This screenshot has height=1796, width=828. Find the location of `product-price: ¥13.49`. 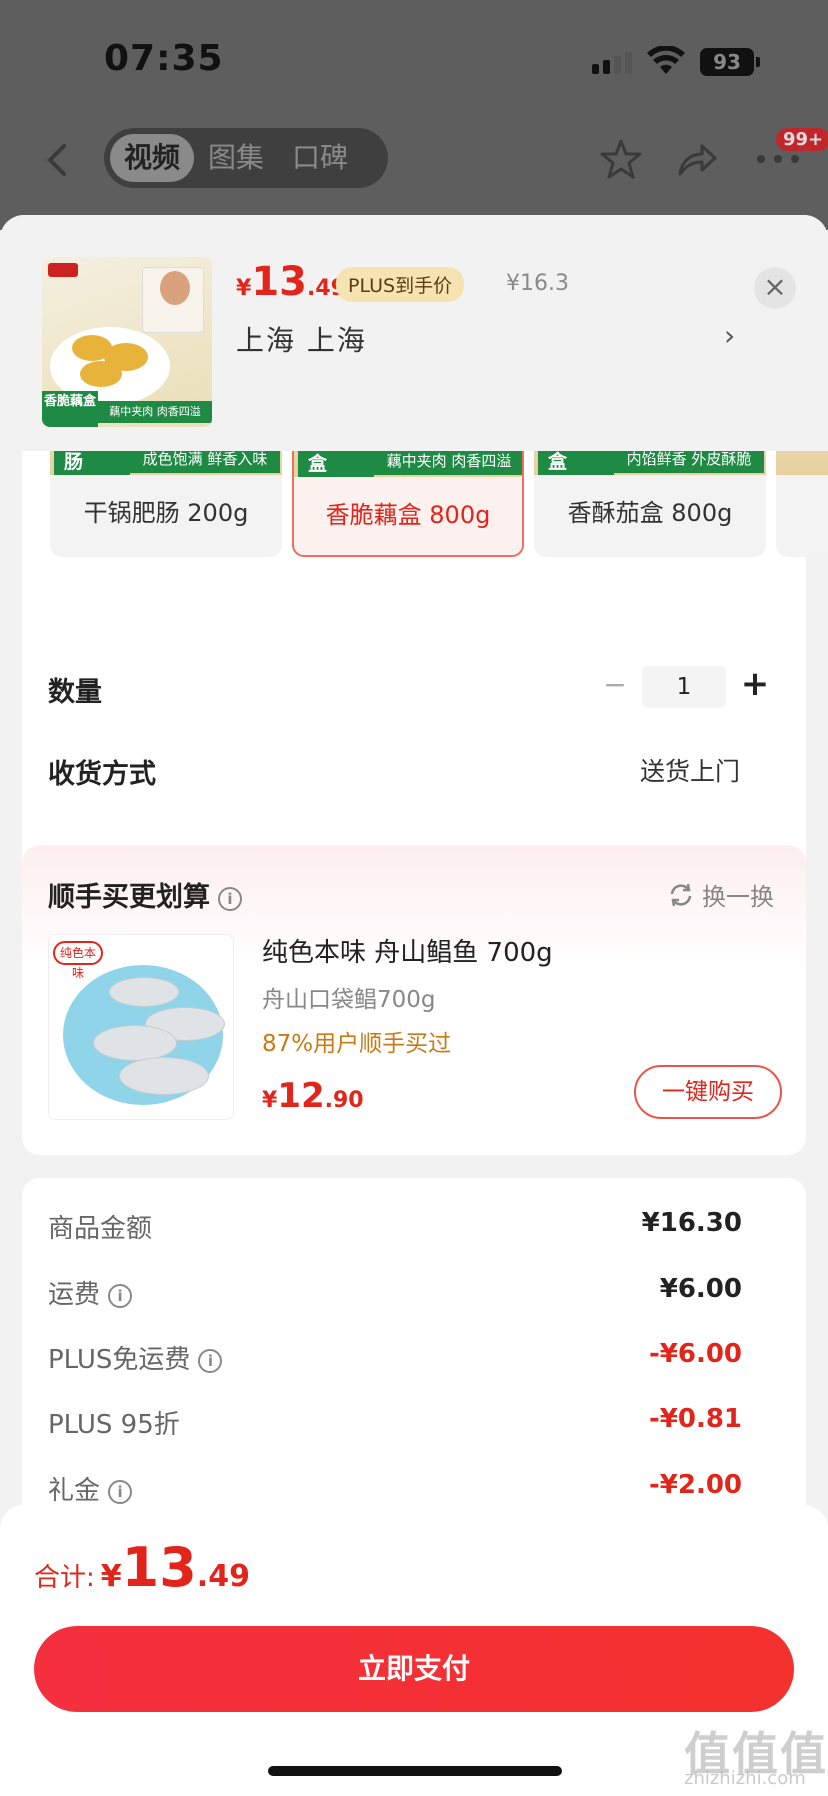

product-price: ¥13.49 is located at coordinates (291, 282).